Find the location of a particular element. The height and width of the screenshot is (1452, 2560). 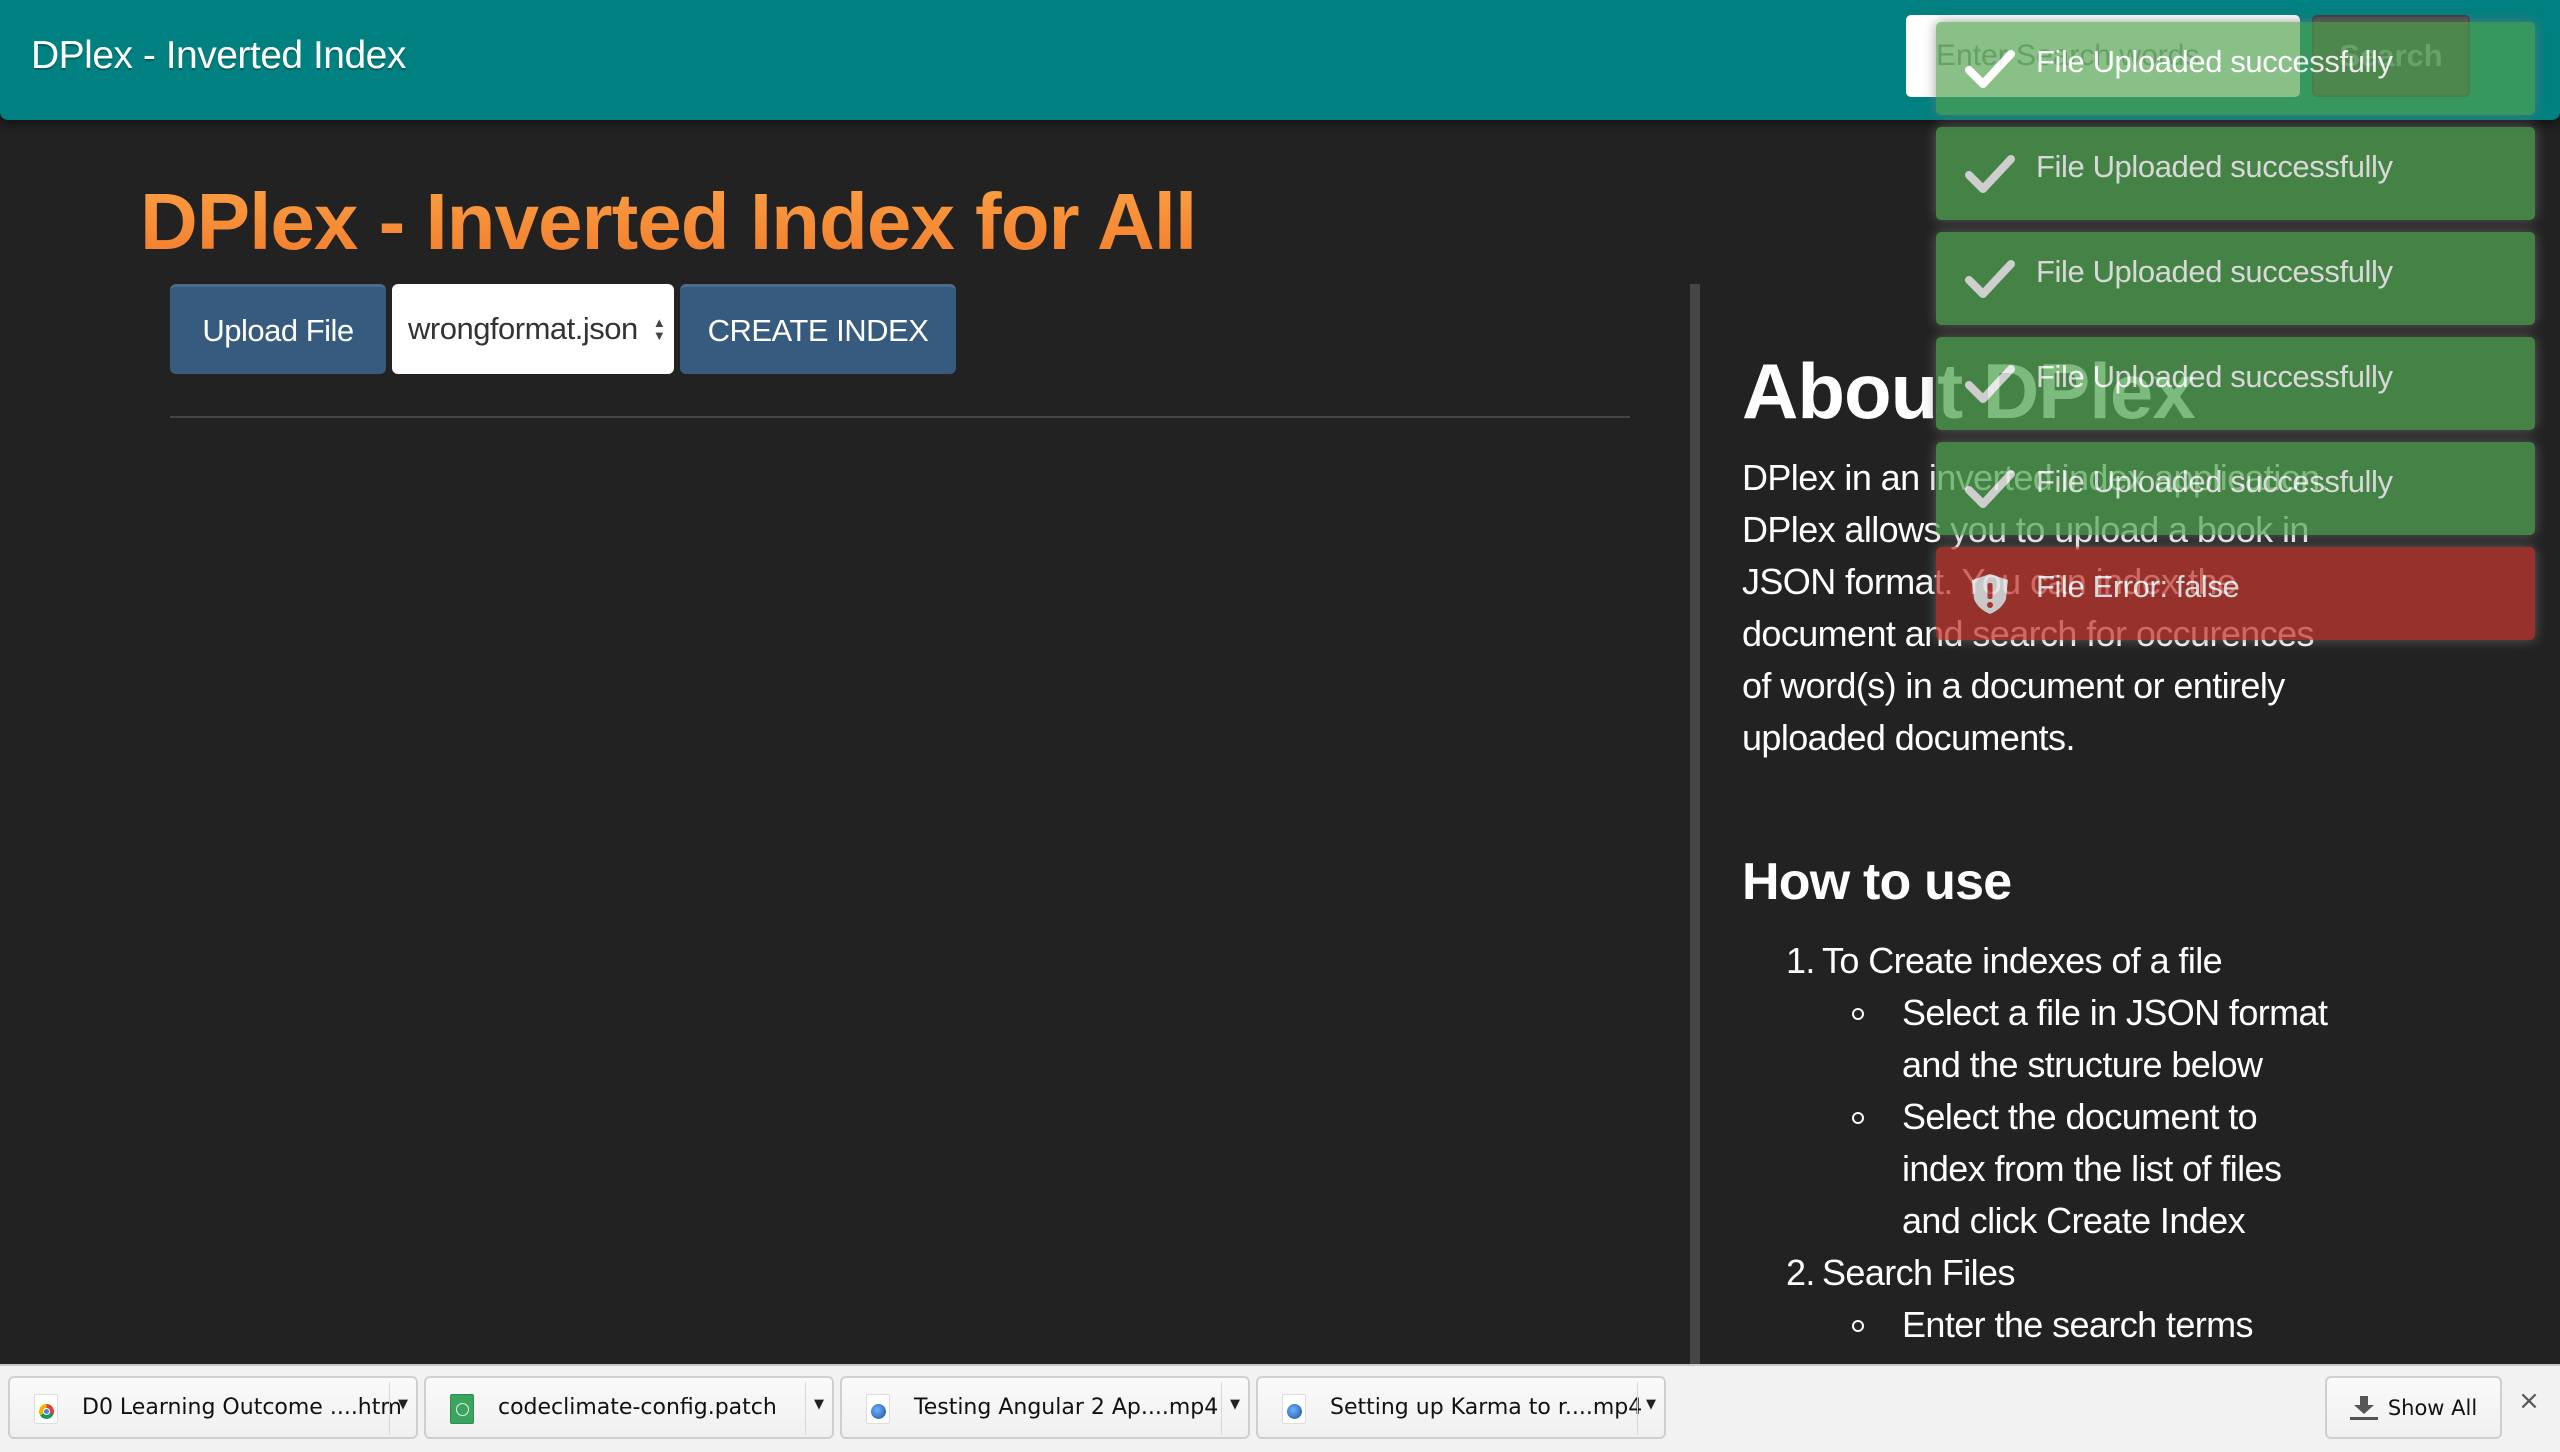

toast-message: File Error: false is located at coordinates (2138, 586).